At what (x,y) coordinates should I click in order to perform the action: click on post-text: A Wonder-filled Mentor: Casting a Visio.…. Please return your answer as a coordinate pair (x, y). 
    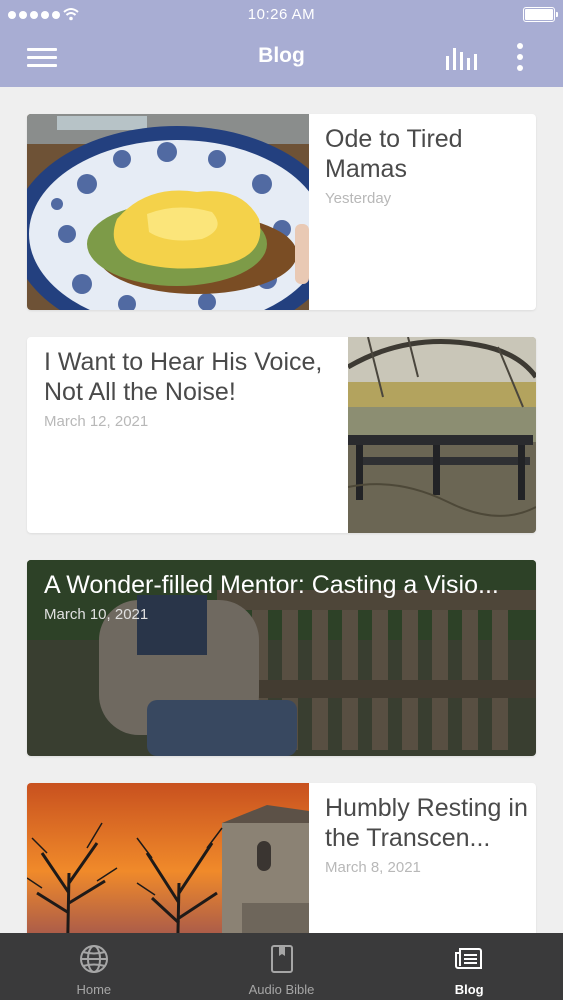
    Looking at the image, I should click on (284, 596).